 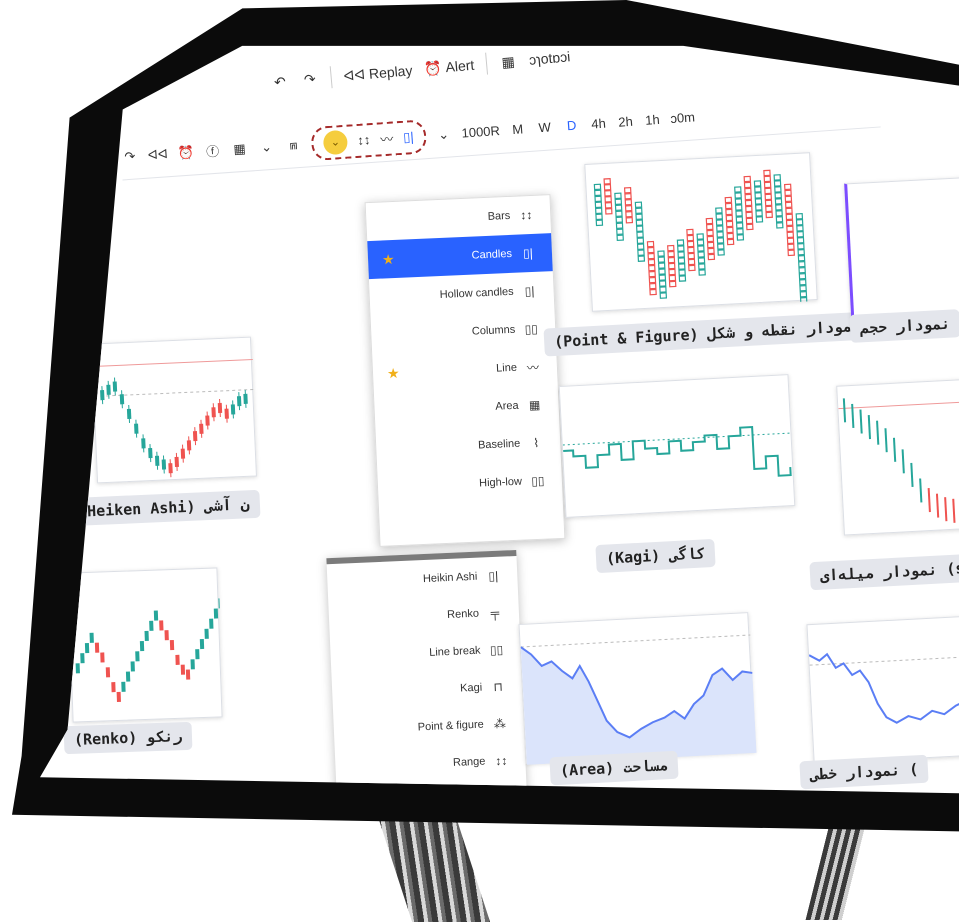 What do you see at coordinates (549, 58) in the screenshot?
I see `indicators-button: ɔɿotɒɔi` at bounding box center [549, 58].